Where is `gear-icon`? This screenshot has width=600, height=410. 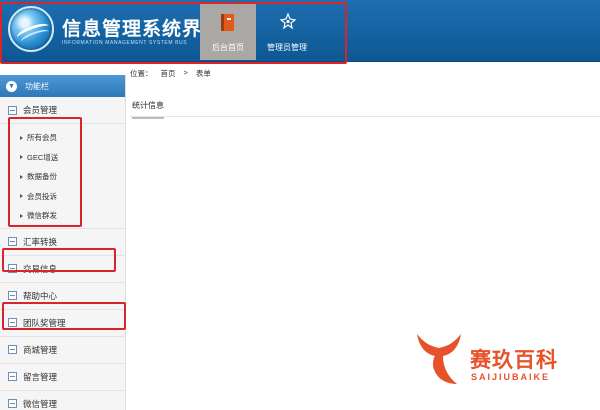 gear-icon is located at coordinates (288, 21).